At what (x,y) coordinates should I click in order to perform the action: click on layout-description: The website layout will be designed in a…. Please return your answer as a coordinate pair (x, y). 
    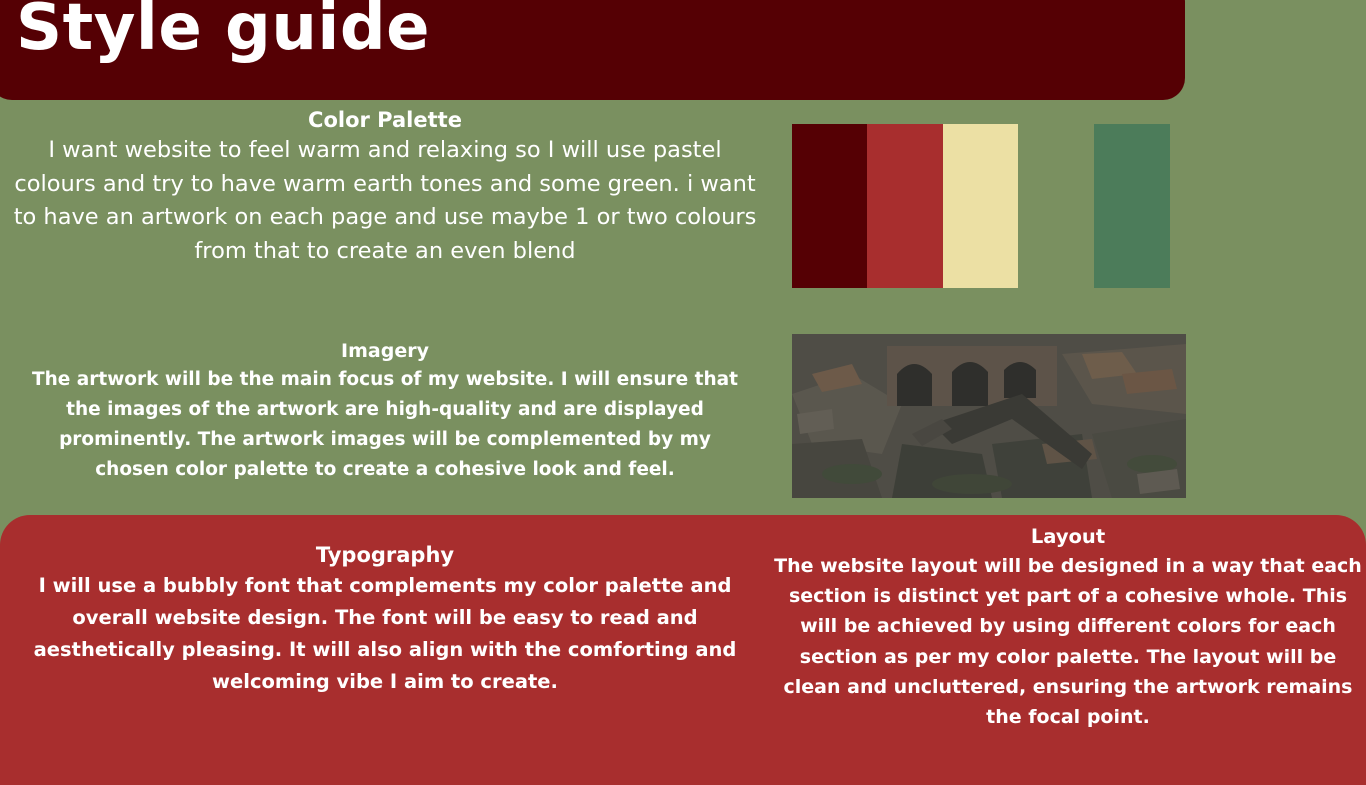
    Looking at the image, I should click on (1068, 642).